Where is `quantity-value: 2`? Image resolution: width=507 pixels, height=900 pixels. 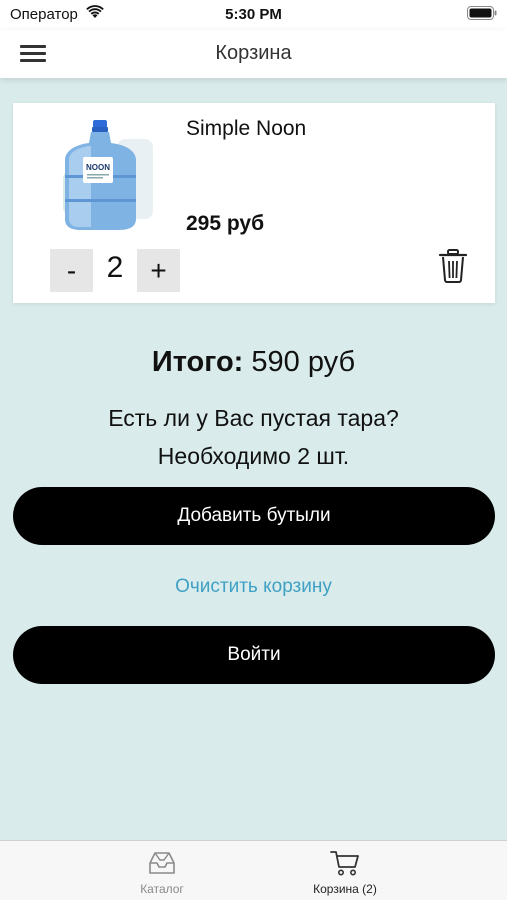 quantity-value: 2 is located at coordinates (115, 267).